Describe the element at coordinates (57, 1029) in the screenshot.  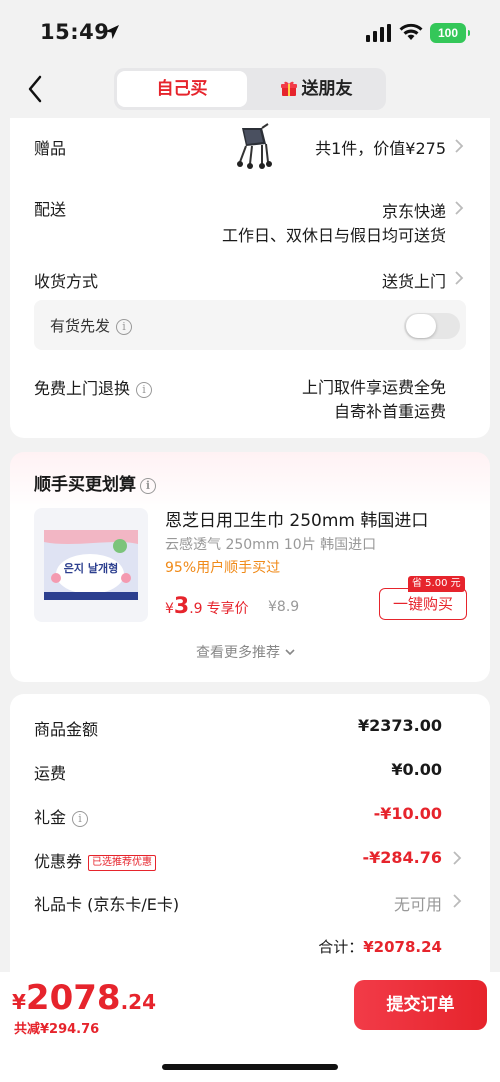
I see `total-discount: 共减¥294.76` at that location.